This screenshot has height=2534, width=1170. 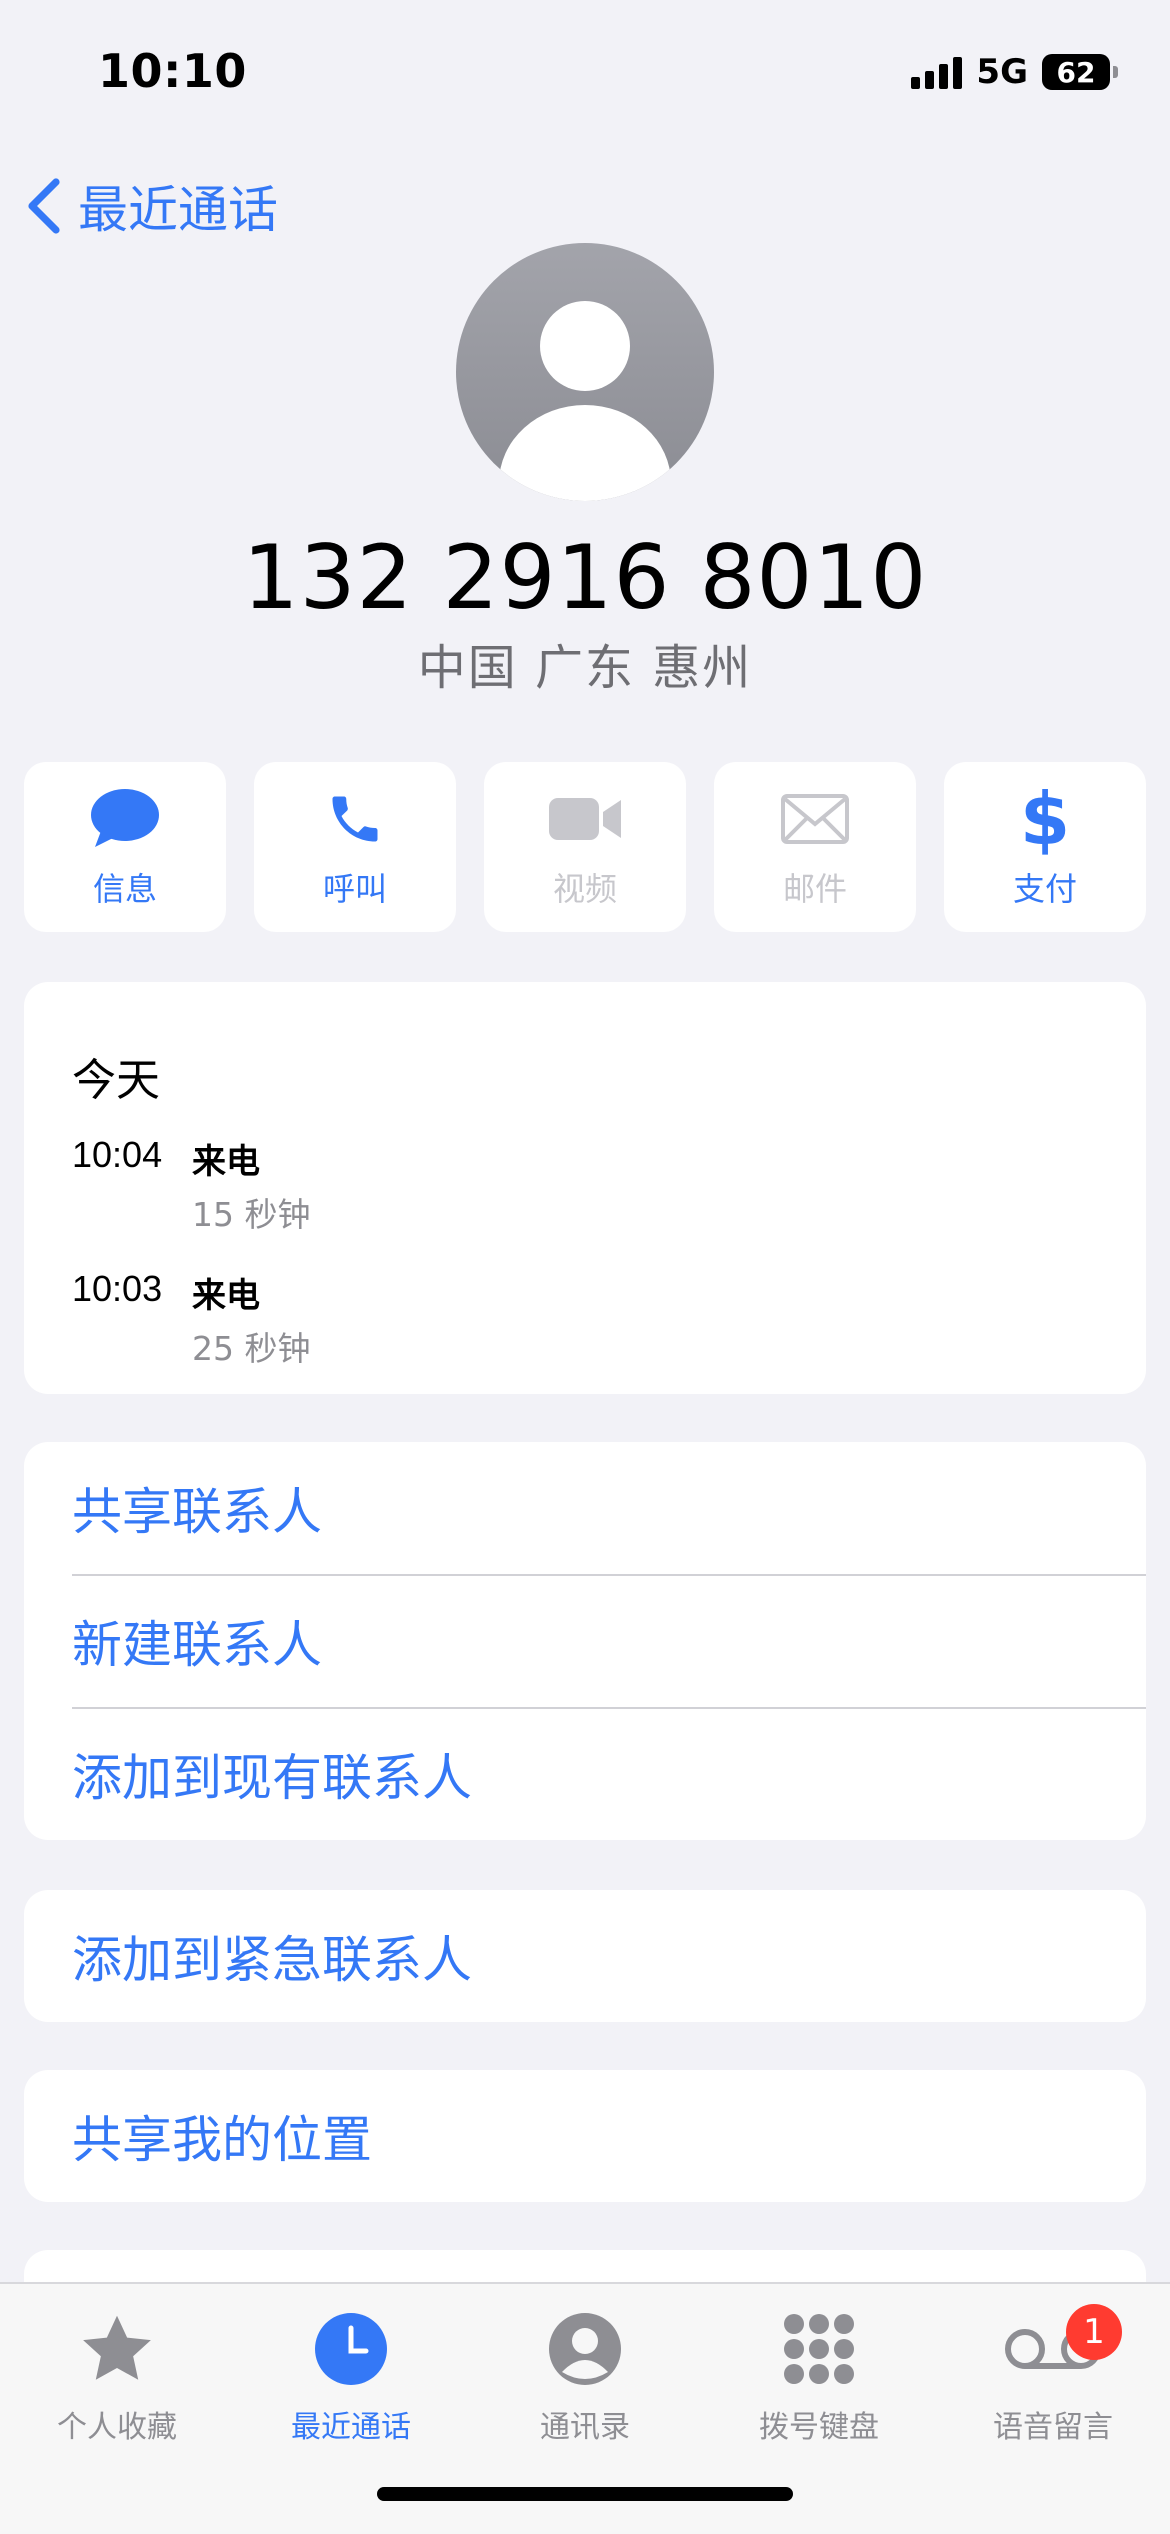 I want to click on message-label: 信息, so click(x=124, y=889).